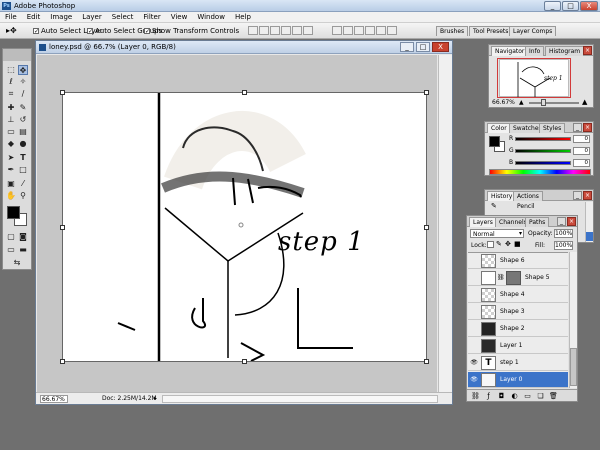 The height and width of the screenshot is (450, 600). Describe the element at coordinates (34, 17) in the screenshot. I see `menu-edit: Edit` at that location.